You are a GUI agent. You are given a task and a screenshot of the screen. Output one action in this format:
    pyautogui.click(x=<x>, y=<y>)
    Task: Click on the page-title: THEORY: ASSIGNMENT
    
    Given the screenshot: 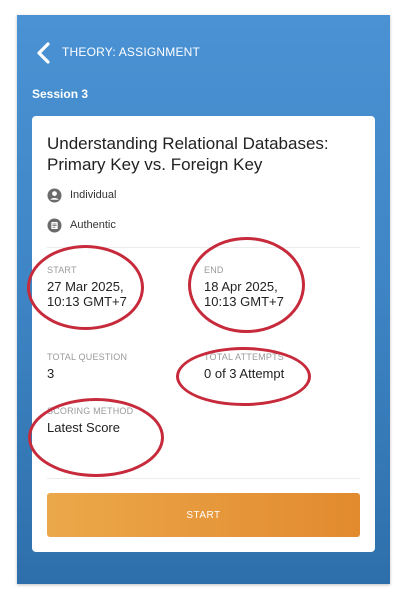 What is the action you would take?
    pyautogui.click(x=131, y=52)
    